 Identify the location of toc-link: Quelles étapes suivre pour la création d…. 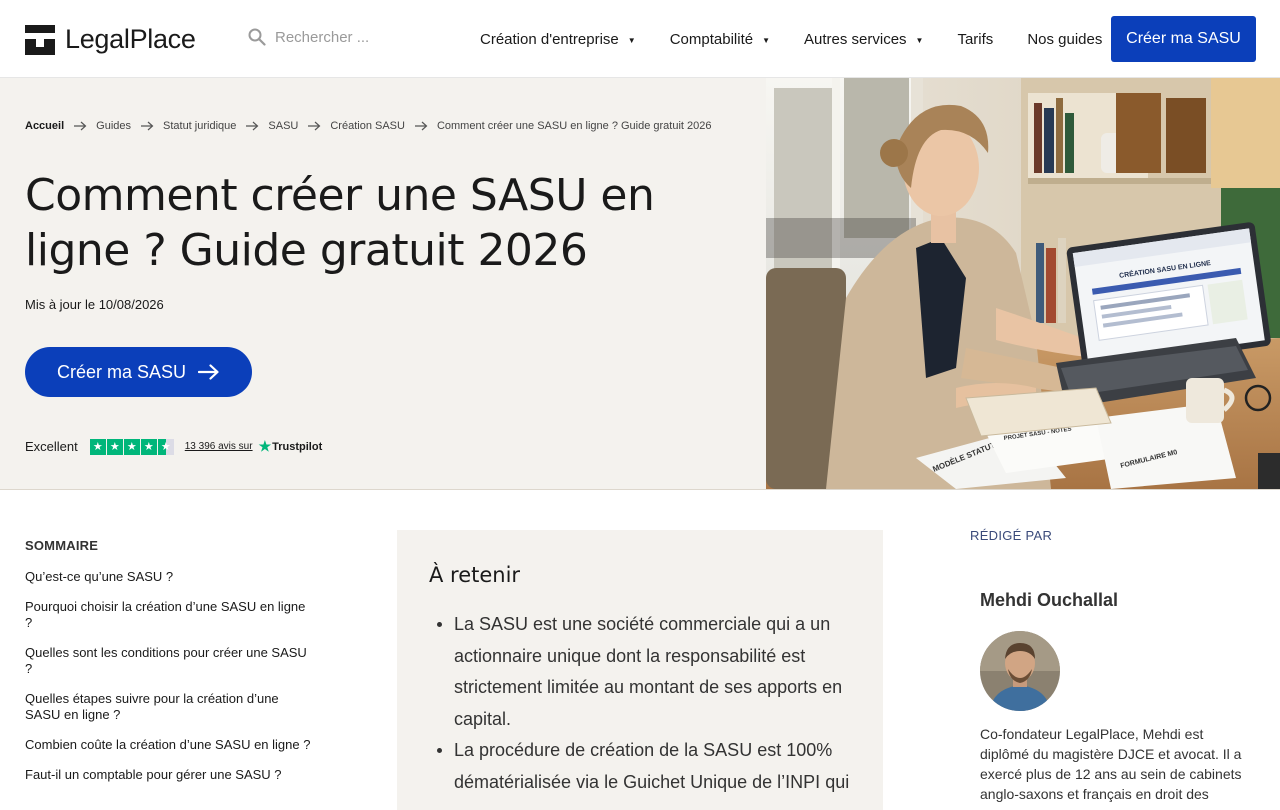
(170, 707).